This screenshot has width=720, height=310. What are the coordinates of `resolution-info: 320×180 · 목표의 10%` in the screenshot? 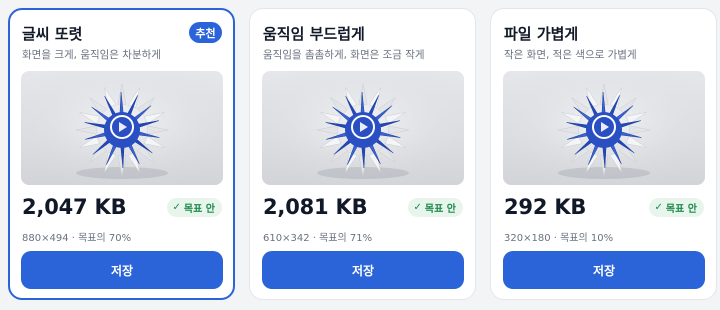 It's located at (559, 238).